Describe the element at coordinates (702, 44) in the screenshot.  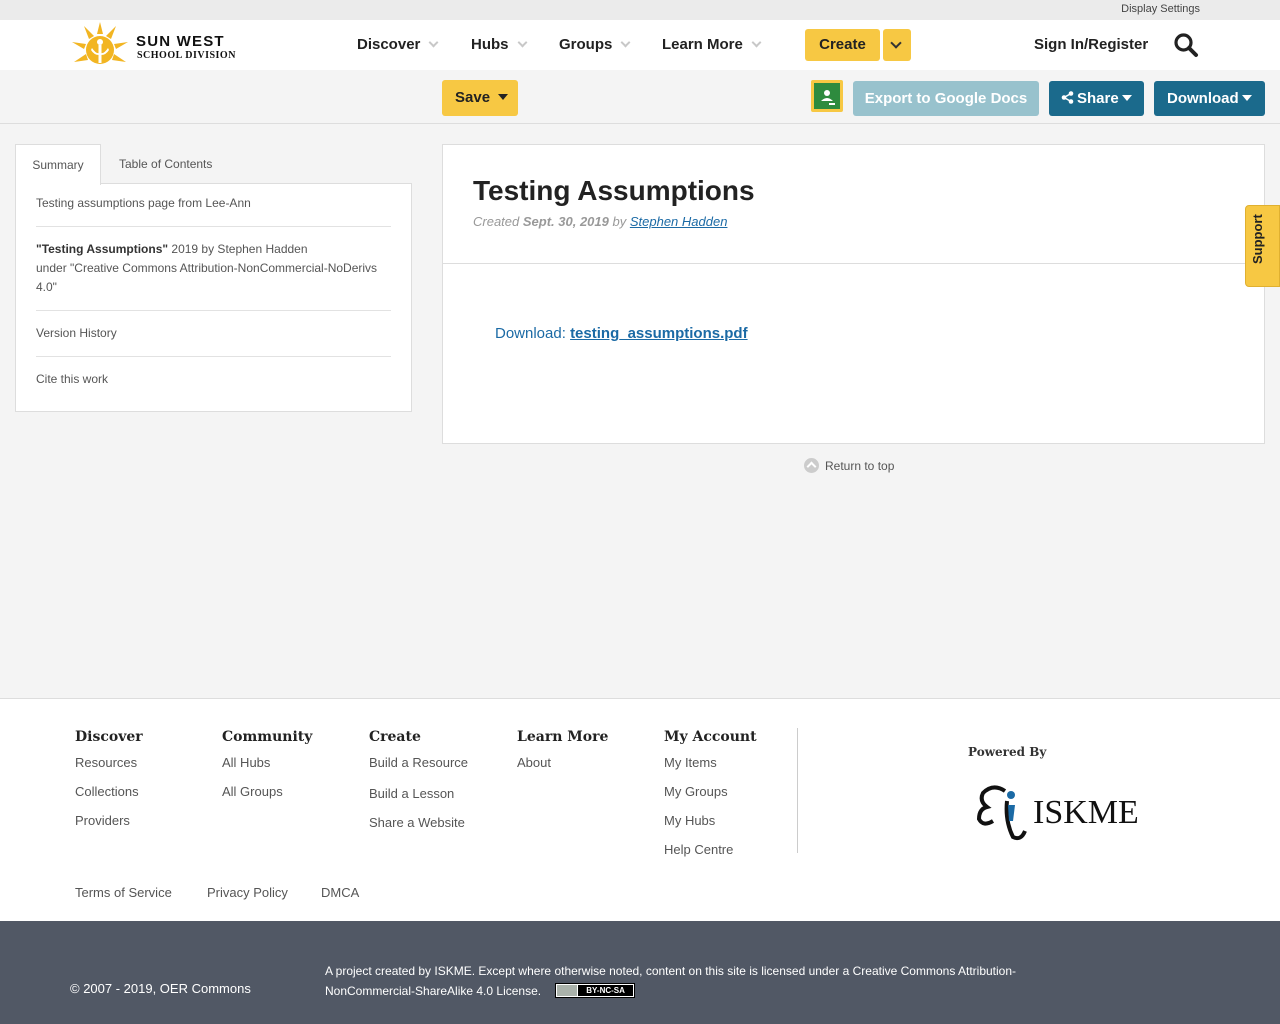
I see `nav-learn-more-label: Learn More` at that location.